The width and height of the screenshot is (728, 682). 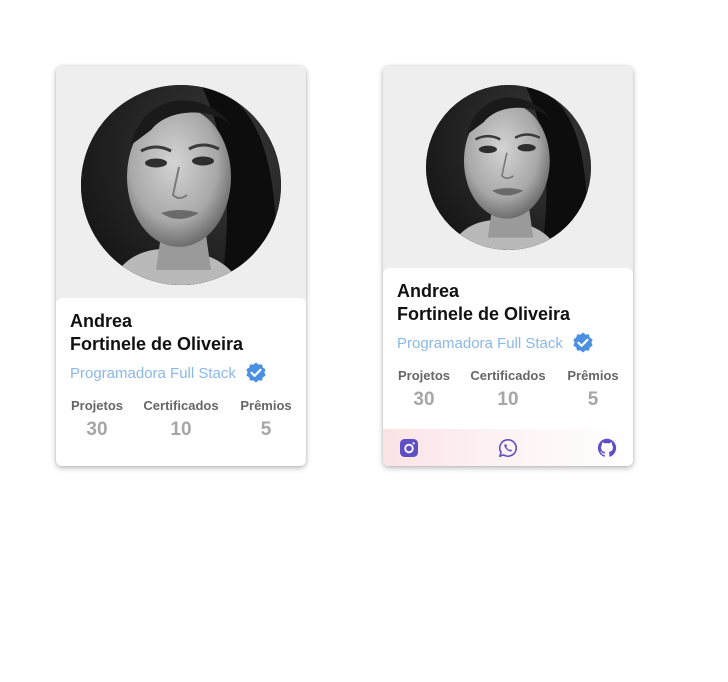 I want to click on whatsapp-icon, so click(x=508, y=448).